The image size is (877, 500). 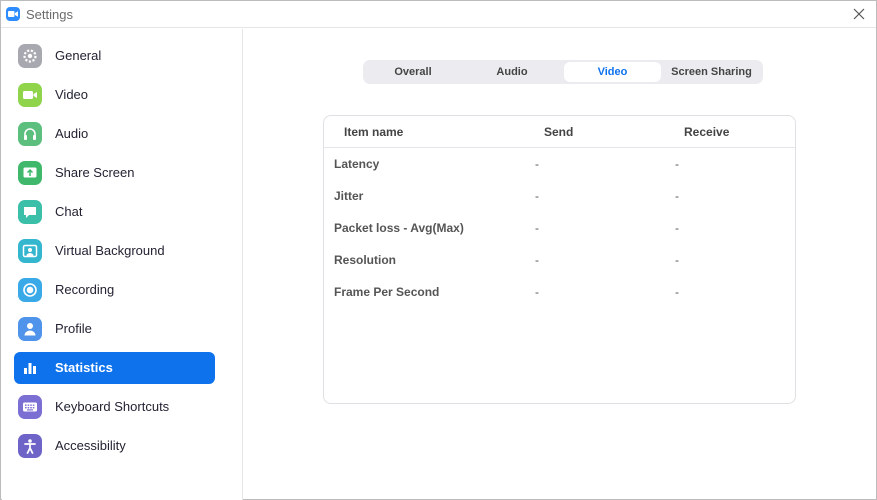 What do you see at coordinates (110, 250) in the screenshot?
I see `sidebar-item-label: Virtual Background` at bounding box center [110, 250].